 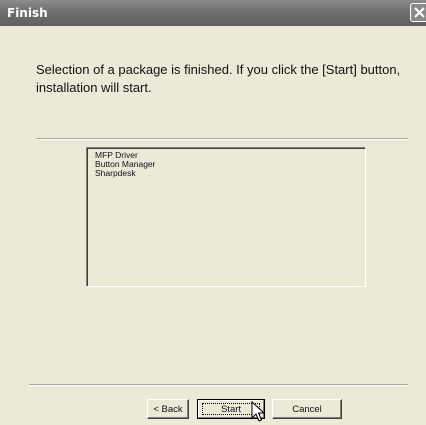 I want to click on back-button-label: < Back, so click(x=168, y=409).